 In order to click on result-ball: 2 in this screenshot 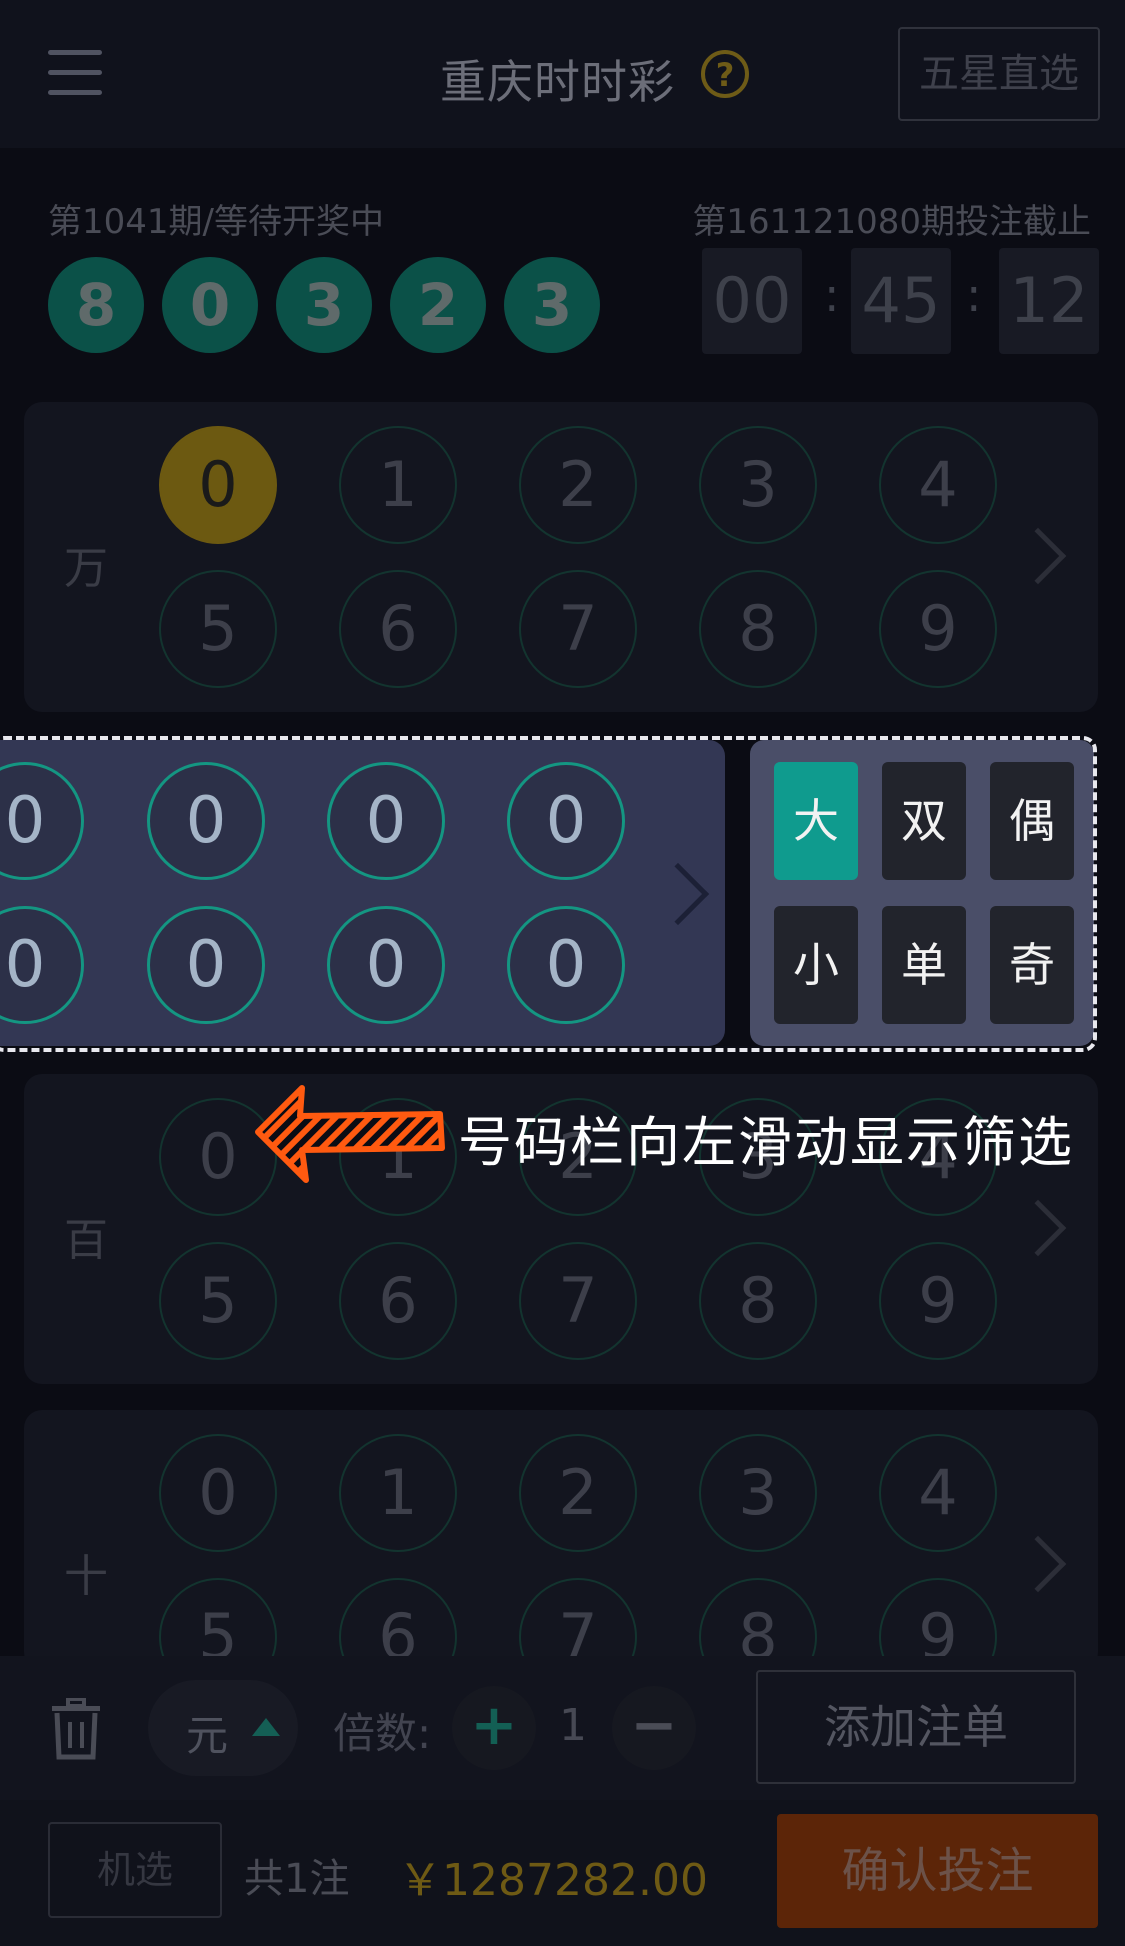, I will do `click(438, 305)`.